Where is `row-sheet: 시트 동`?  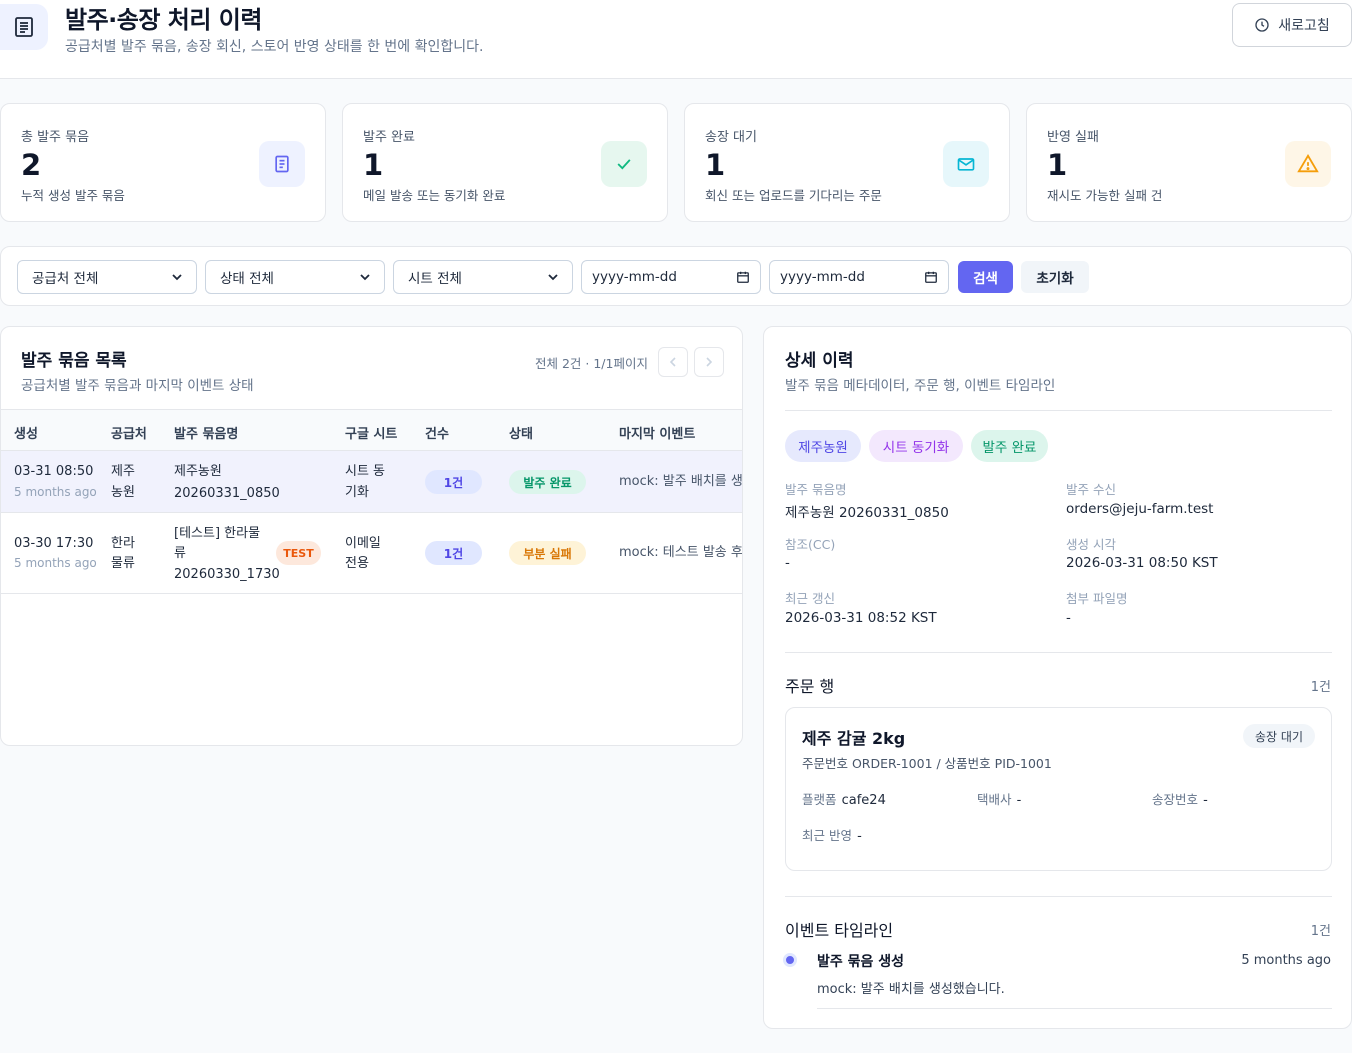
row-sheet: 시트 동 is located at coordinates (365, 471).